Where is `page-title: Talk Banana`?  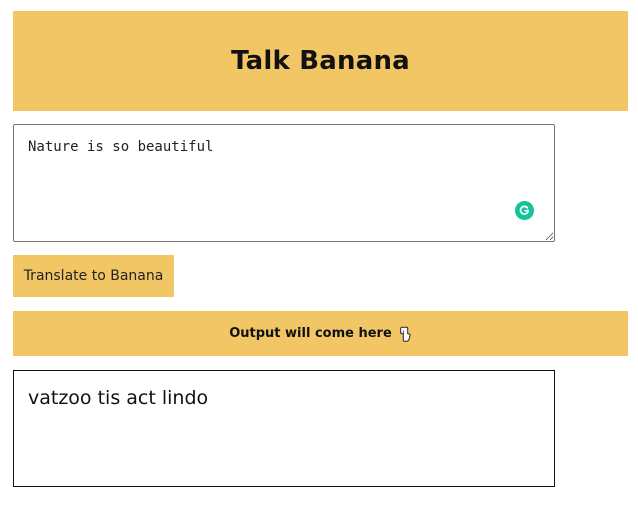 page-title: Talk Banana is located at coordinates (320, 61).